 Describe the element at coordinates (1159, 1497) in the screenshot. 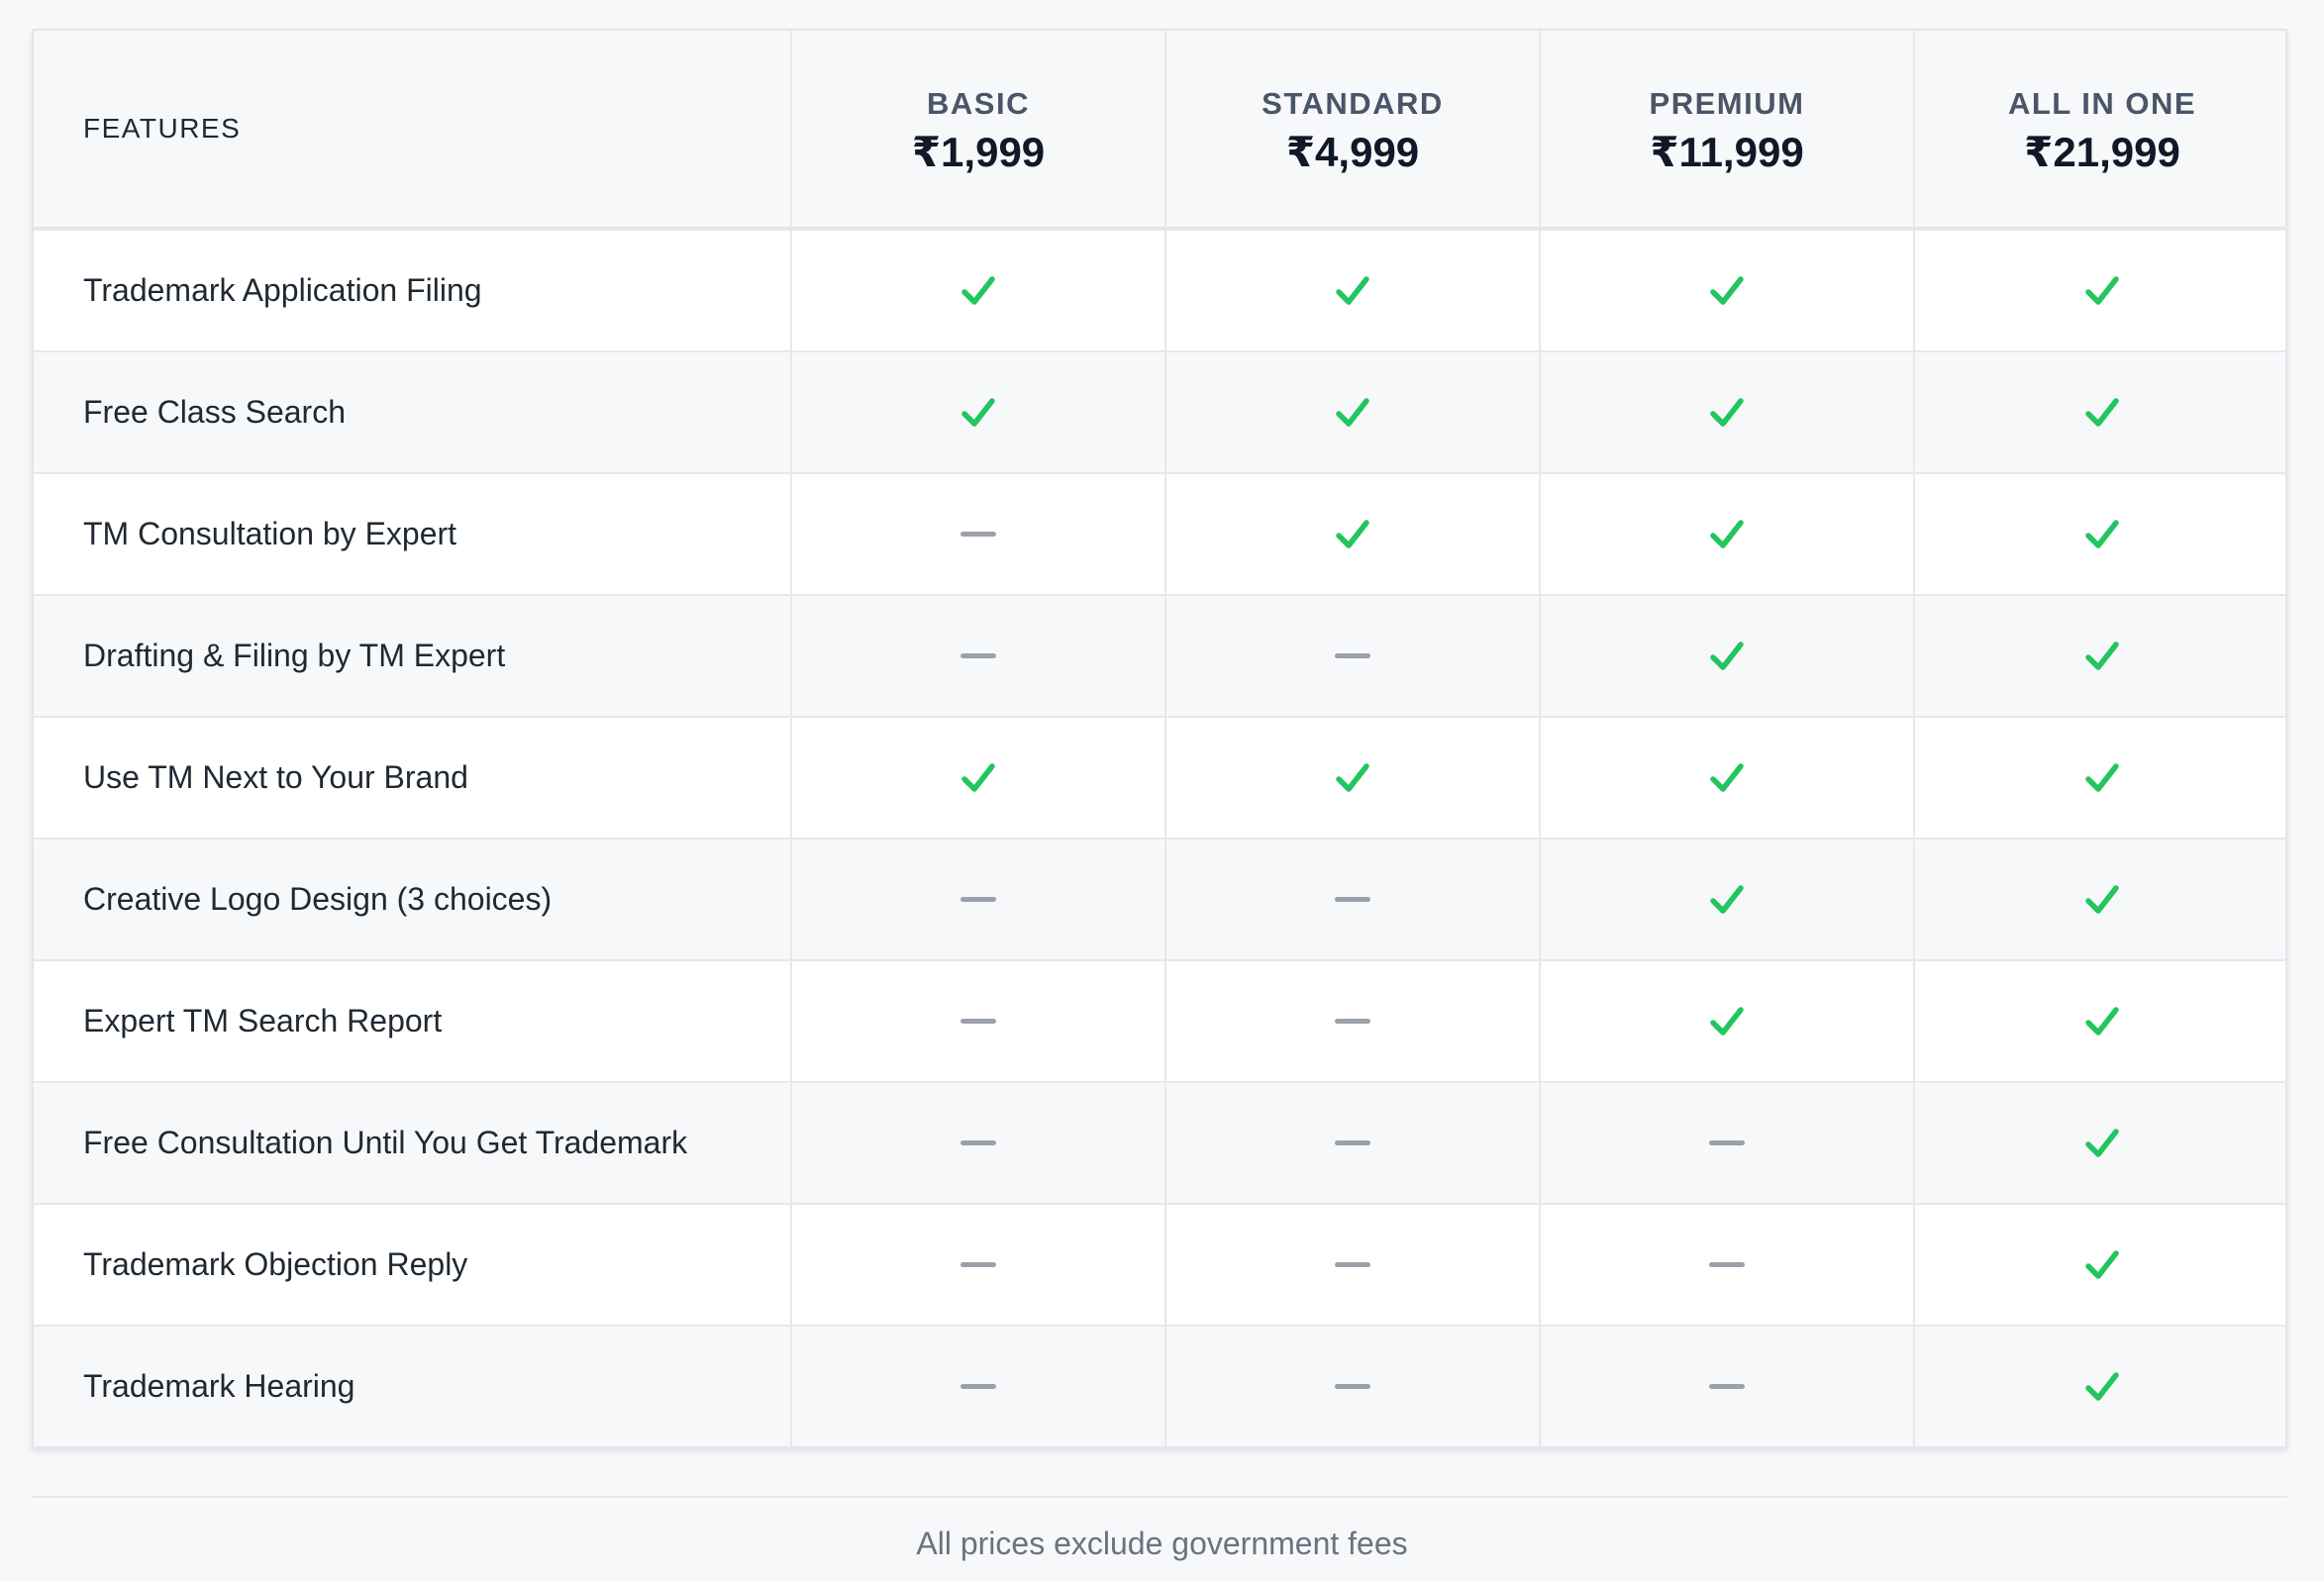

I see `footer-divider` at that location.